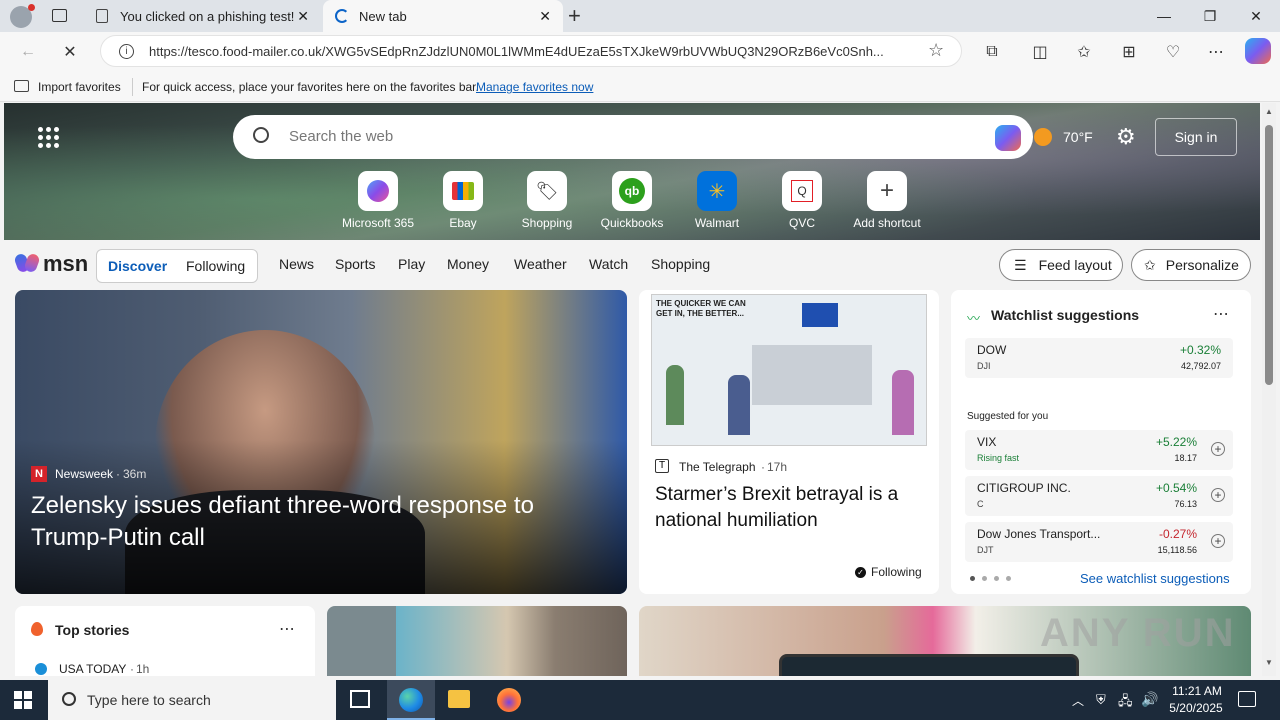 This screenshot has width=1280, height=720. Describe the element at coordinates (574, 16) in the screenshot. I see `new-tab-plus-icon: +` at that location.